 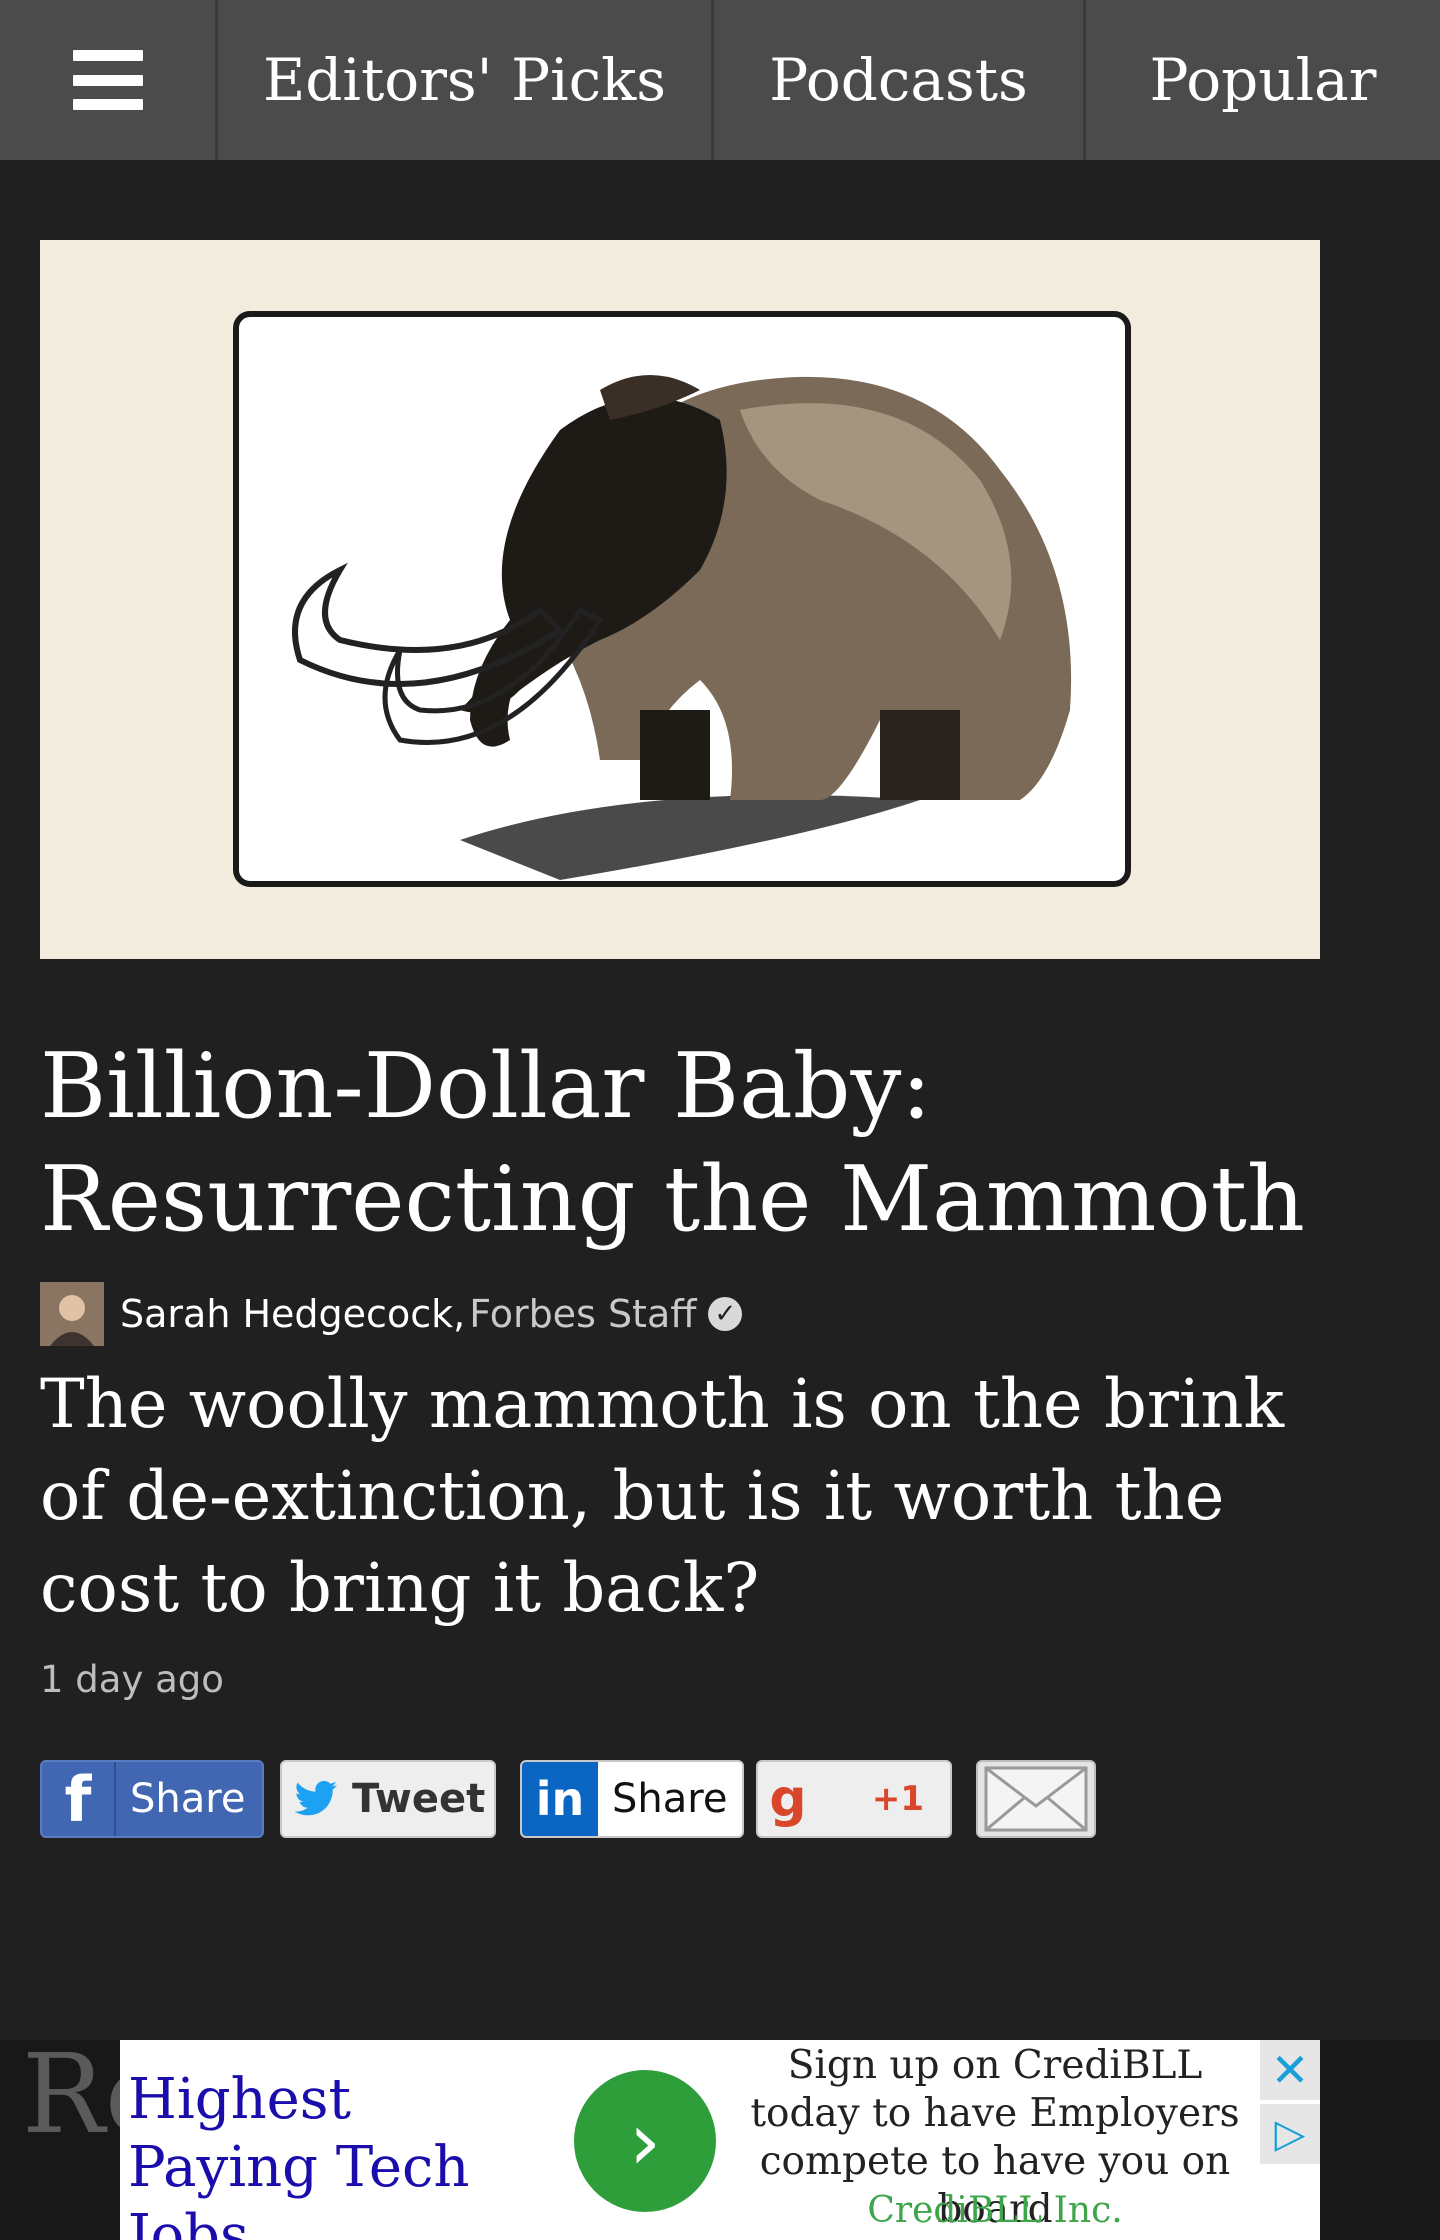 I want to click on menu-button, so click(x=109, y=80).